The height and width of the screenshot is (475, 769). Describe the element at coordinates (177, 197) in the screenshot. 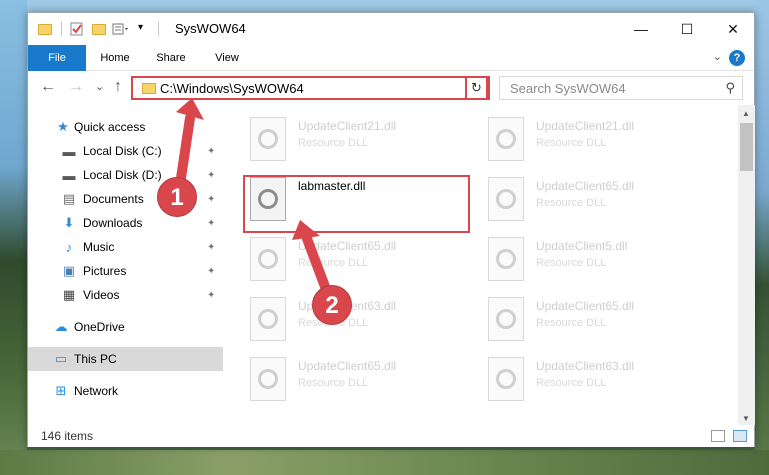

I see `step-1-badge: 1` at that location.